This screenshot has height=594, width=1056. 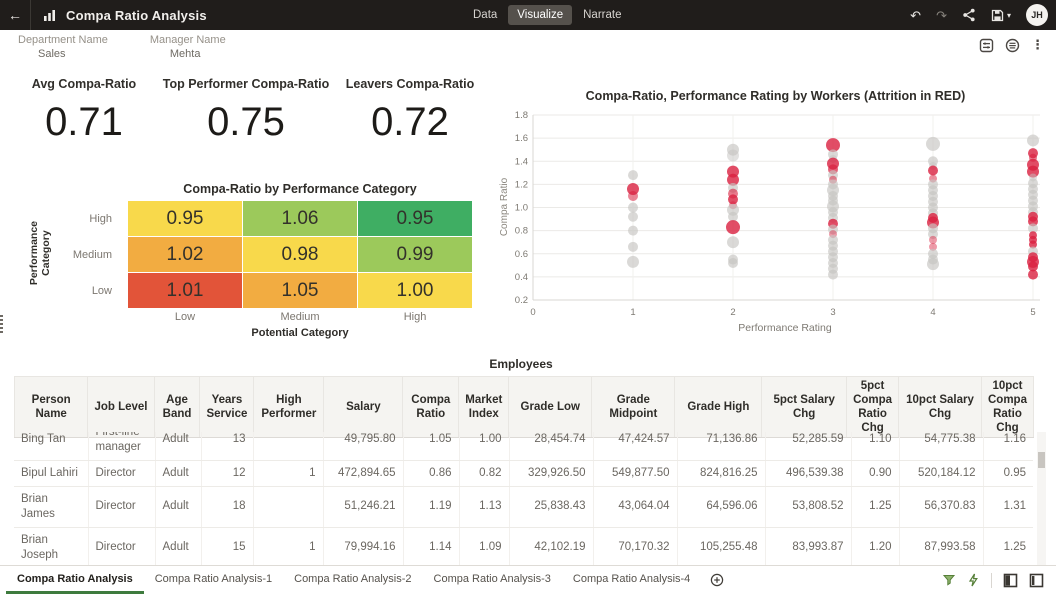 I want to click on filter-value: Mehta, so click(x=188, y=54).